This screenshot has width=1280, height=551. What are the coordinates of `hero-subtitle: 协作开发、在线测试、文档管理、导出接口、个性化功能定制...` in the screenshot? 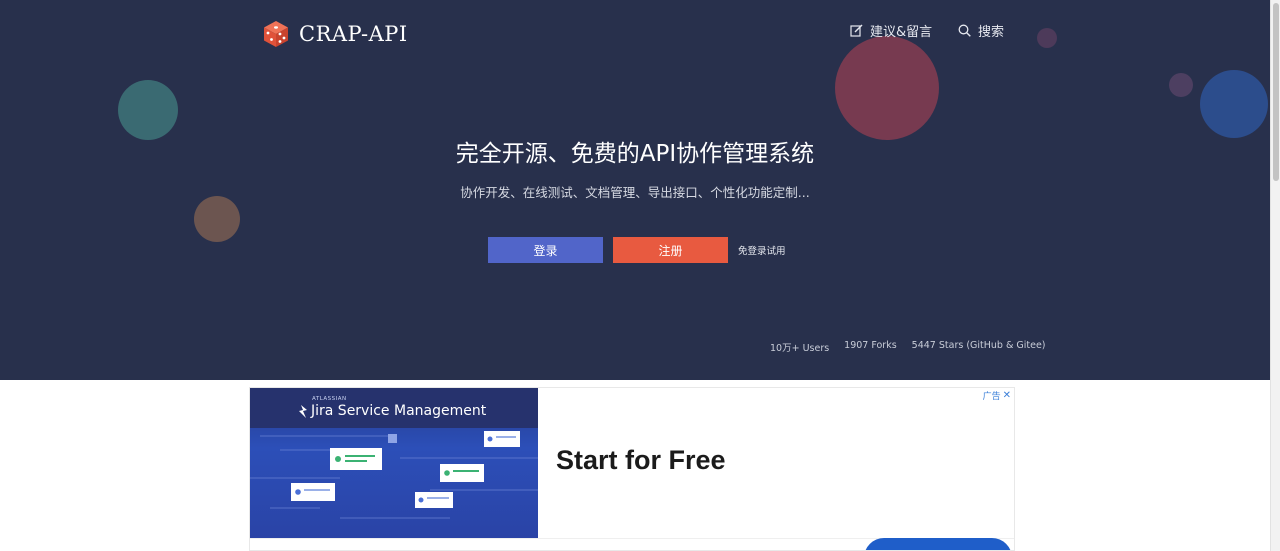 It's located at (635, 192).